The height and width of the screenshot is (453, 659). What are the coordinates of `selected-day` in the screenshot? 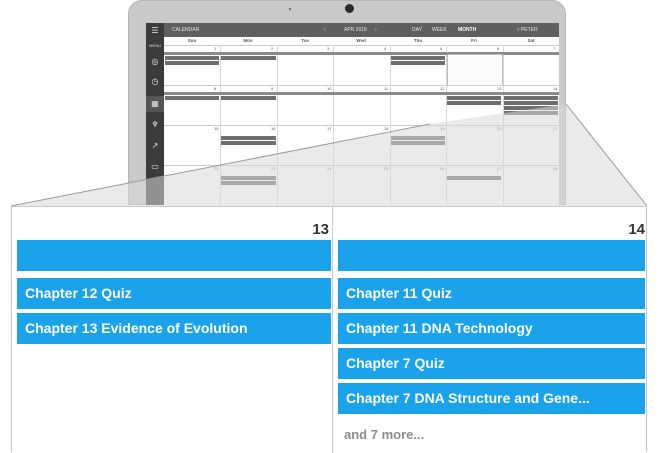 It's located at (475, 70).